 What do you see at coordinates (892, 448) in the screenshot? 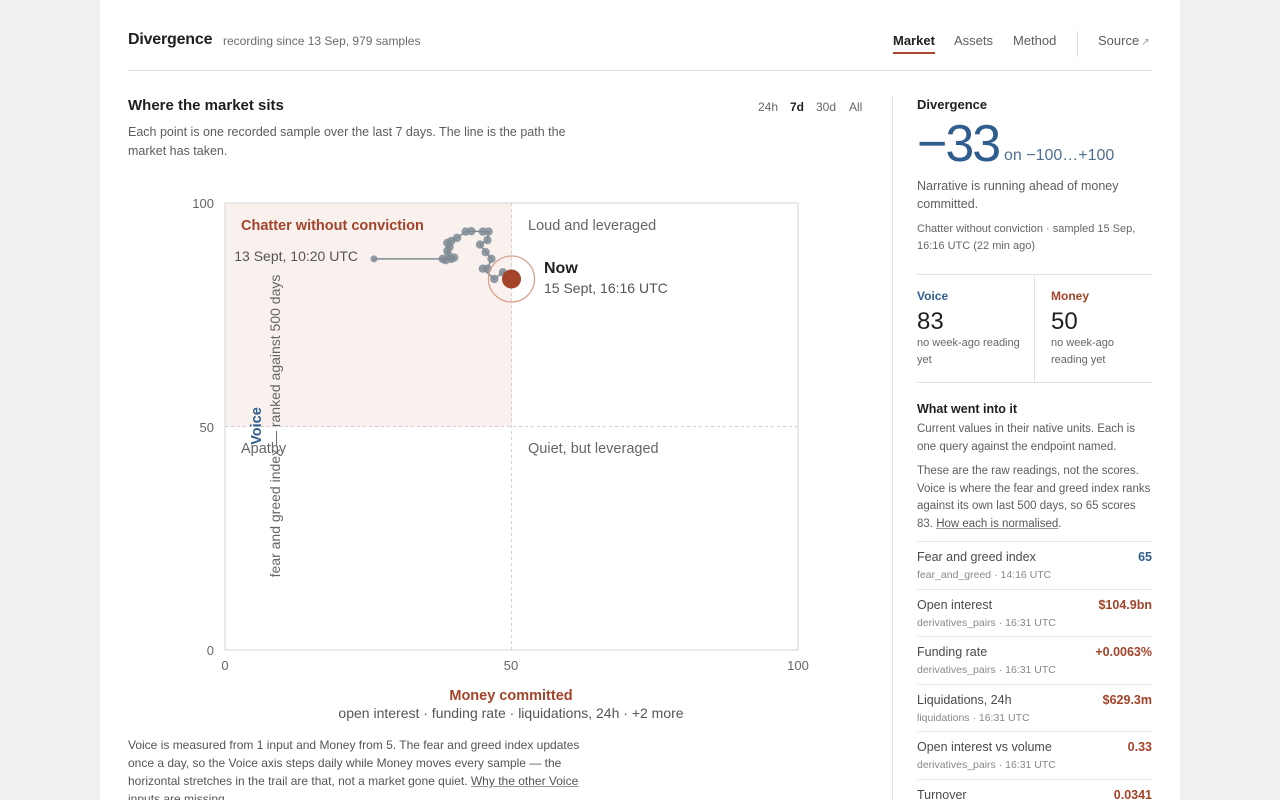
I see `panel-divider` at bounding box center [892, 448].